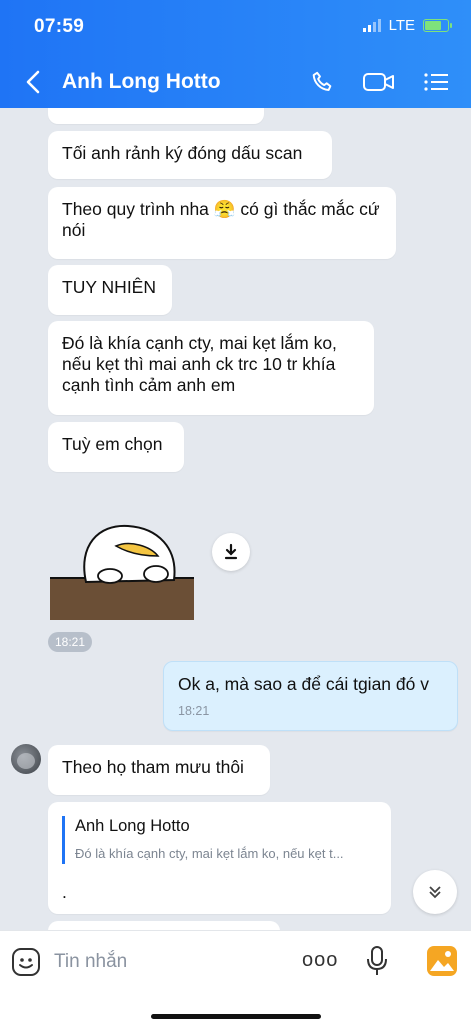 This screenshot has width=471, height=1025. I want to click on double-chevron-down-icon, so click(435, 892).